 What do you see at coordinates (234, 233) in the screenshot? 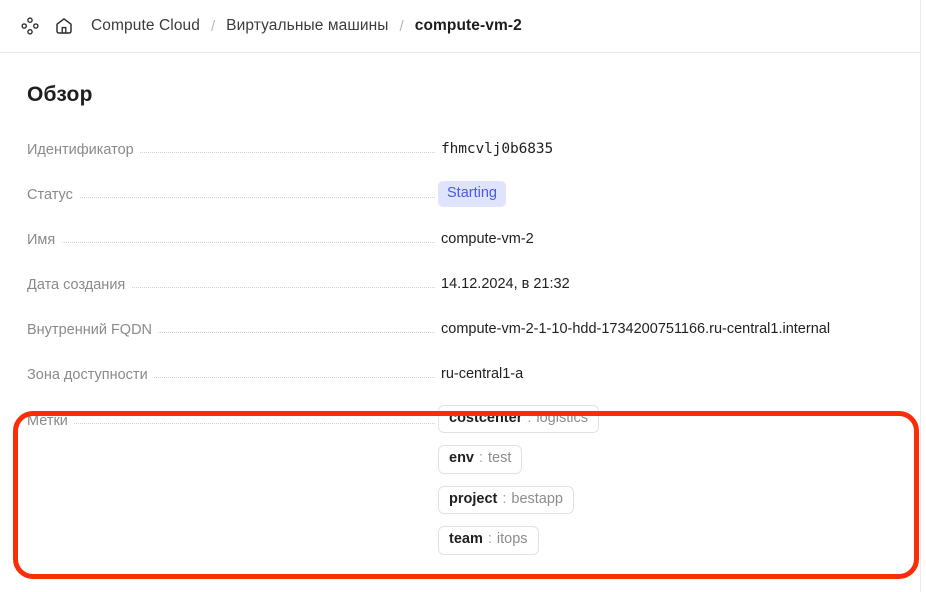
I see `row-label: Имя` at bounding box center [234, 233].